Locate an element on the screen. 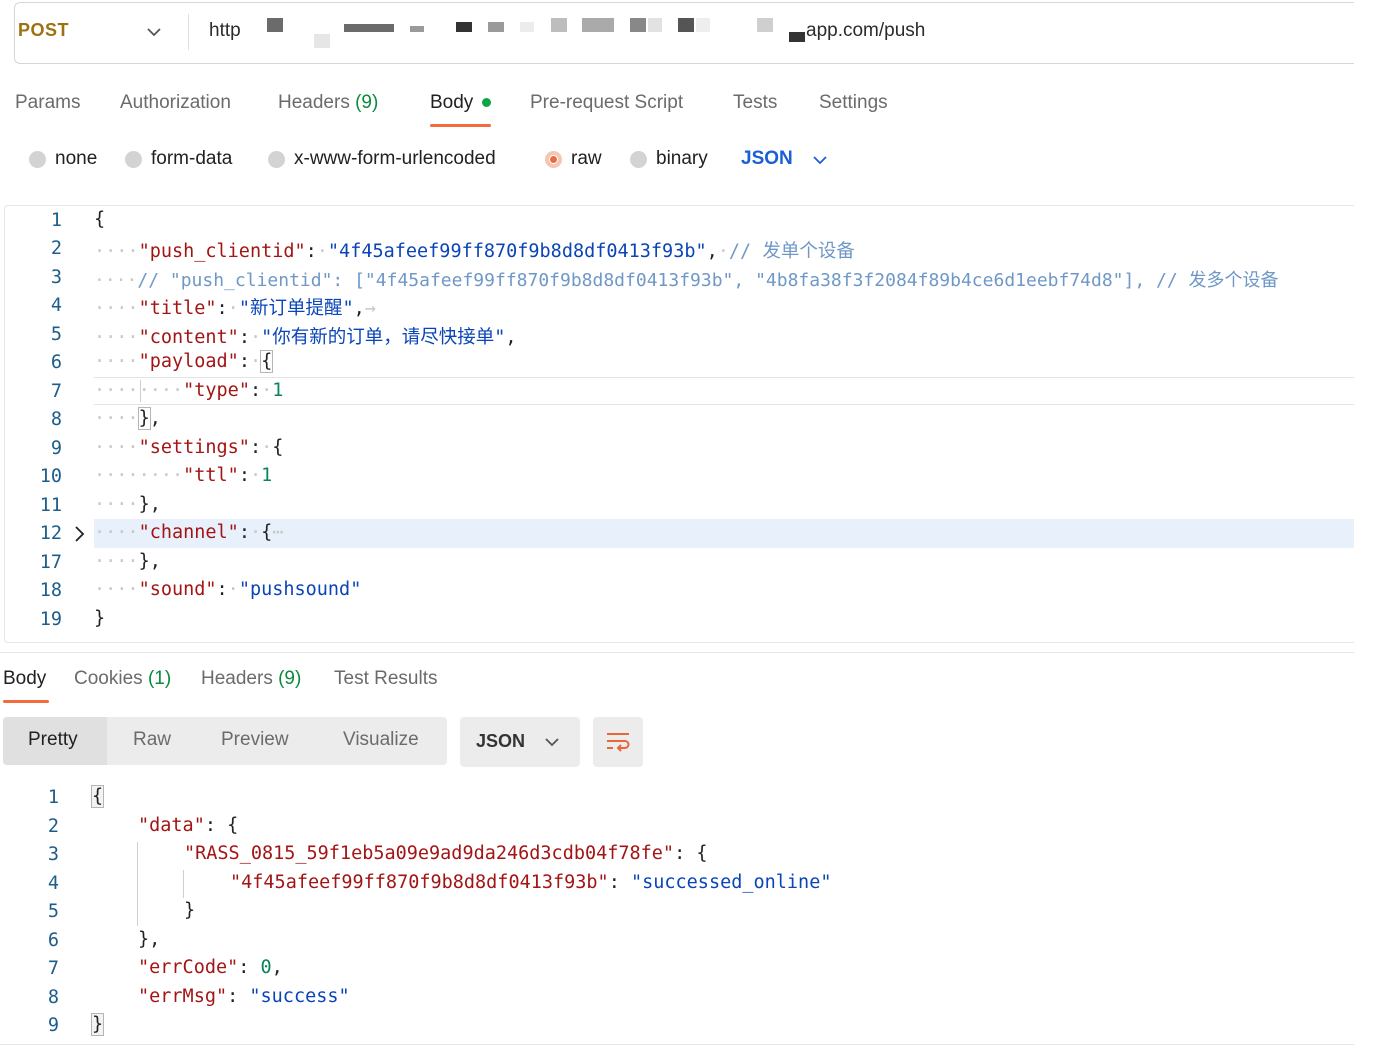  body-modified-dot is located at coordinates (486, 102).